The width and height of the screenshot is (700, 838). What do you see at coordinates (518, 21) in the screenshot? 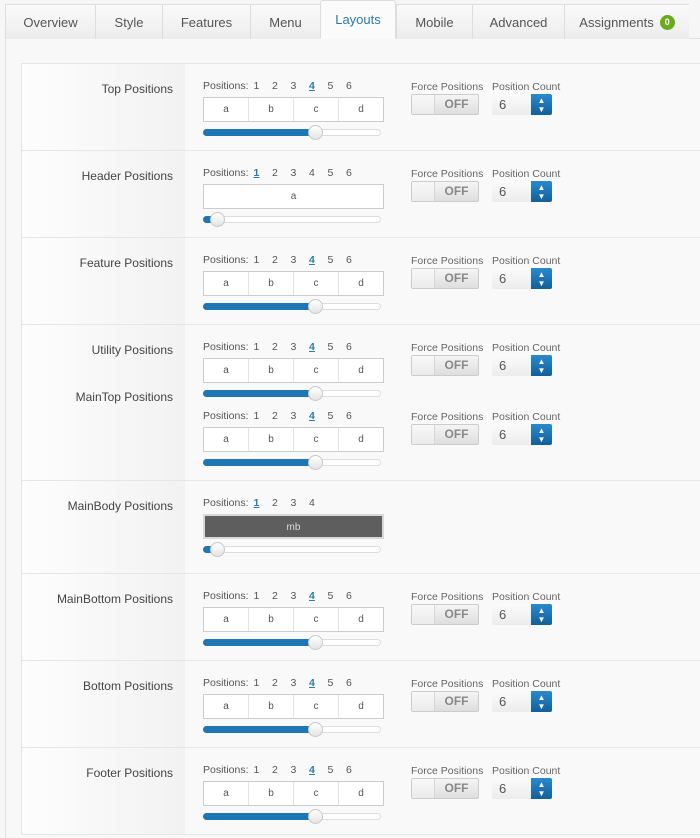
I see `tab-advanced: Advanced` at bounding box center [518, 21].